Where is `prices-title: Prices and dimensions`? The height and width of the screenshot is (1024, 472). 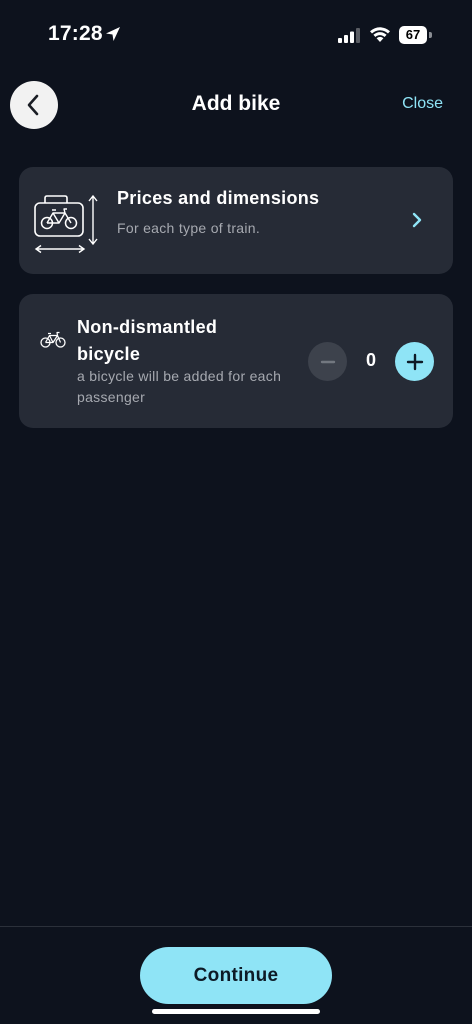
prices-title: Prices and dimensions is located at coordinates (218, 198).